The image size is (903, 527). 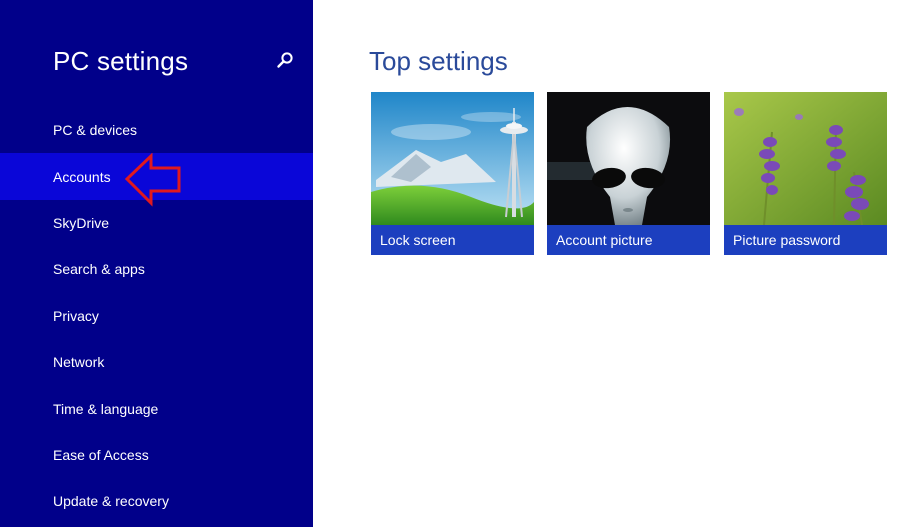 What do you see at coordinates (81, 222) in the screenshot?
I see `sidebar-item-label: SkyDrive` at bounding box center [81, 222].